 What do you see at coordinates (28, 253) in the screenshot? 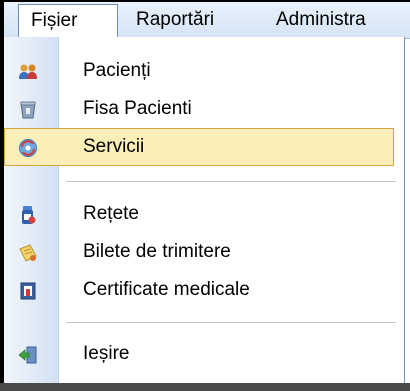
I see `referral-tickets-icon` at bounding box center [28, 253].